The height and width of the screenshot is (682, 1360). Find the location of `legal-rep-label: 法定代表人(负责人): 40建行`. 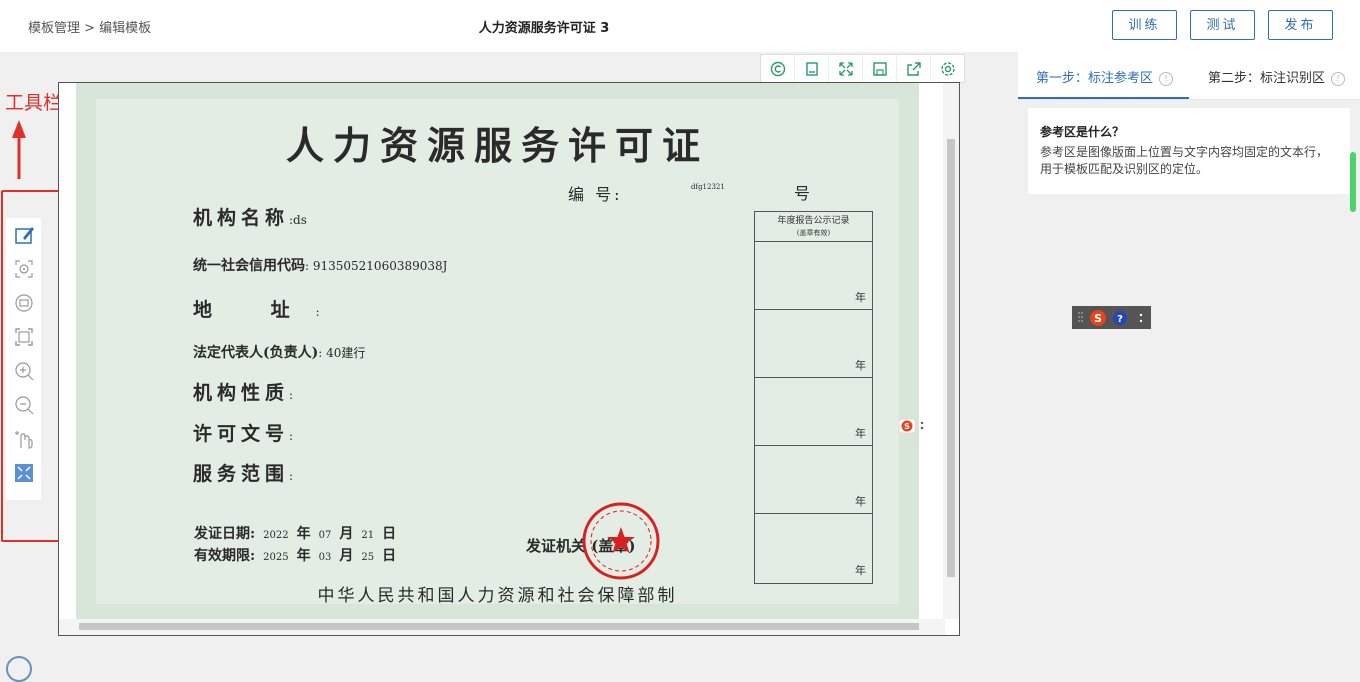

legal-rep-label: 法定代表人(负责人): 40建行 is located at coordinates (279, 353).